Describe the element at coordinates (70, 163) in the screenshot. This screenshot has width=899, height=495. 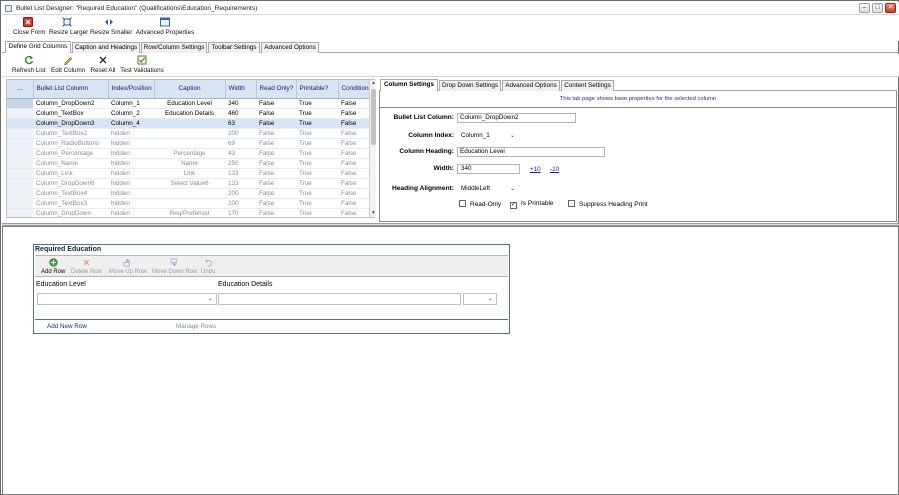
I see `cell-bullet-list-column: Column_Name` at that location.